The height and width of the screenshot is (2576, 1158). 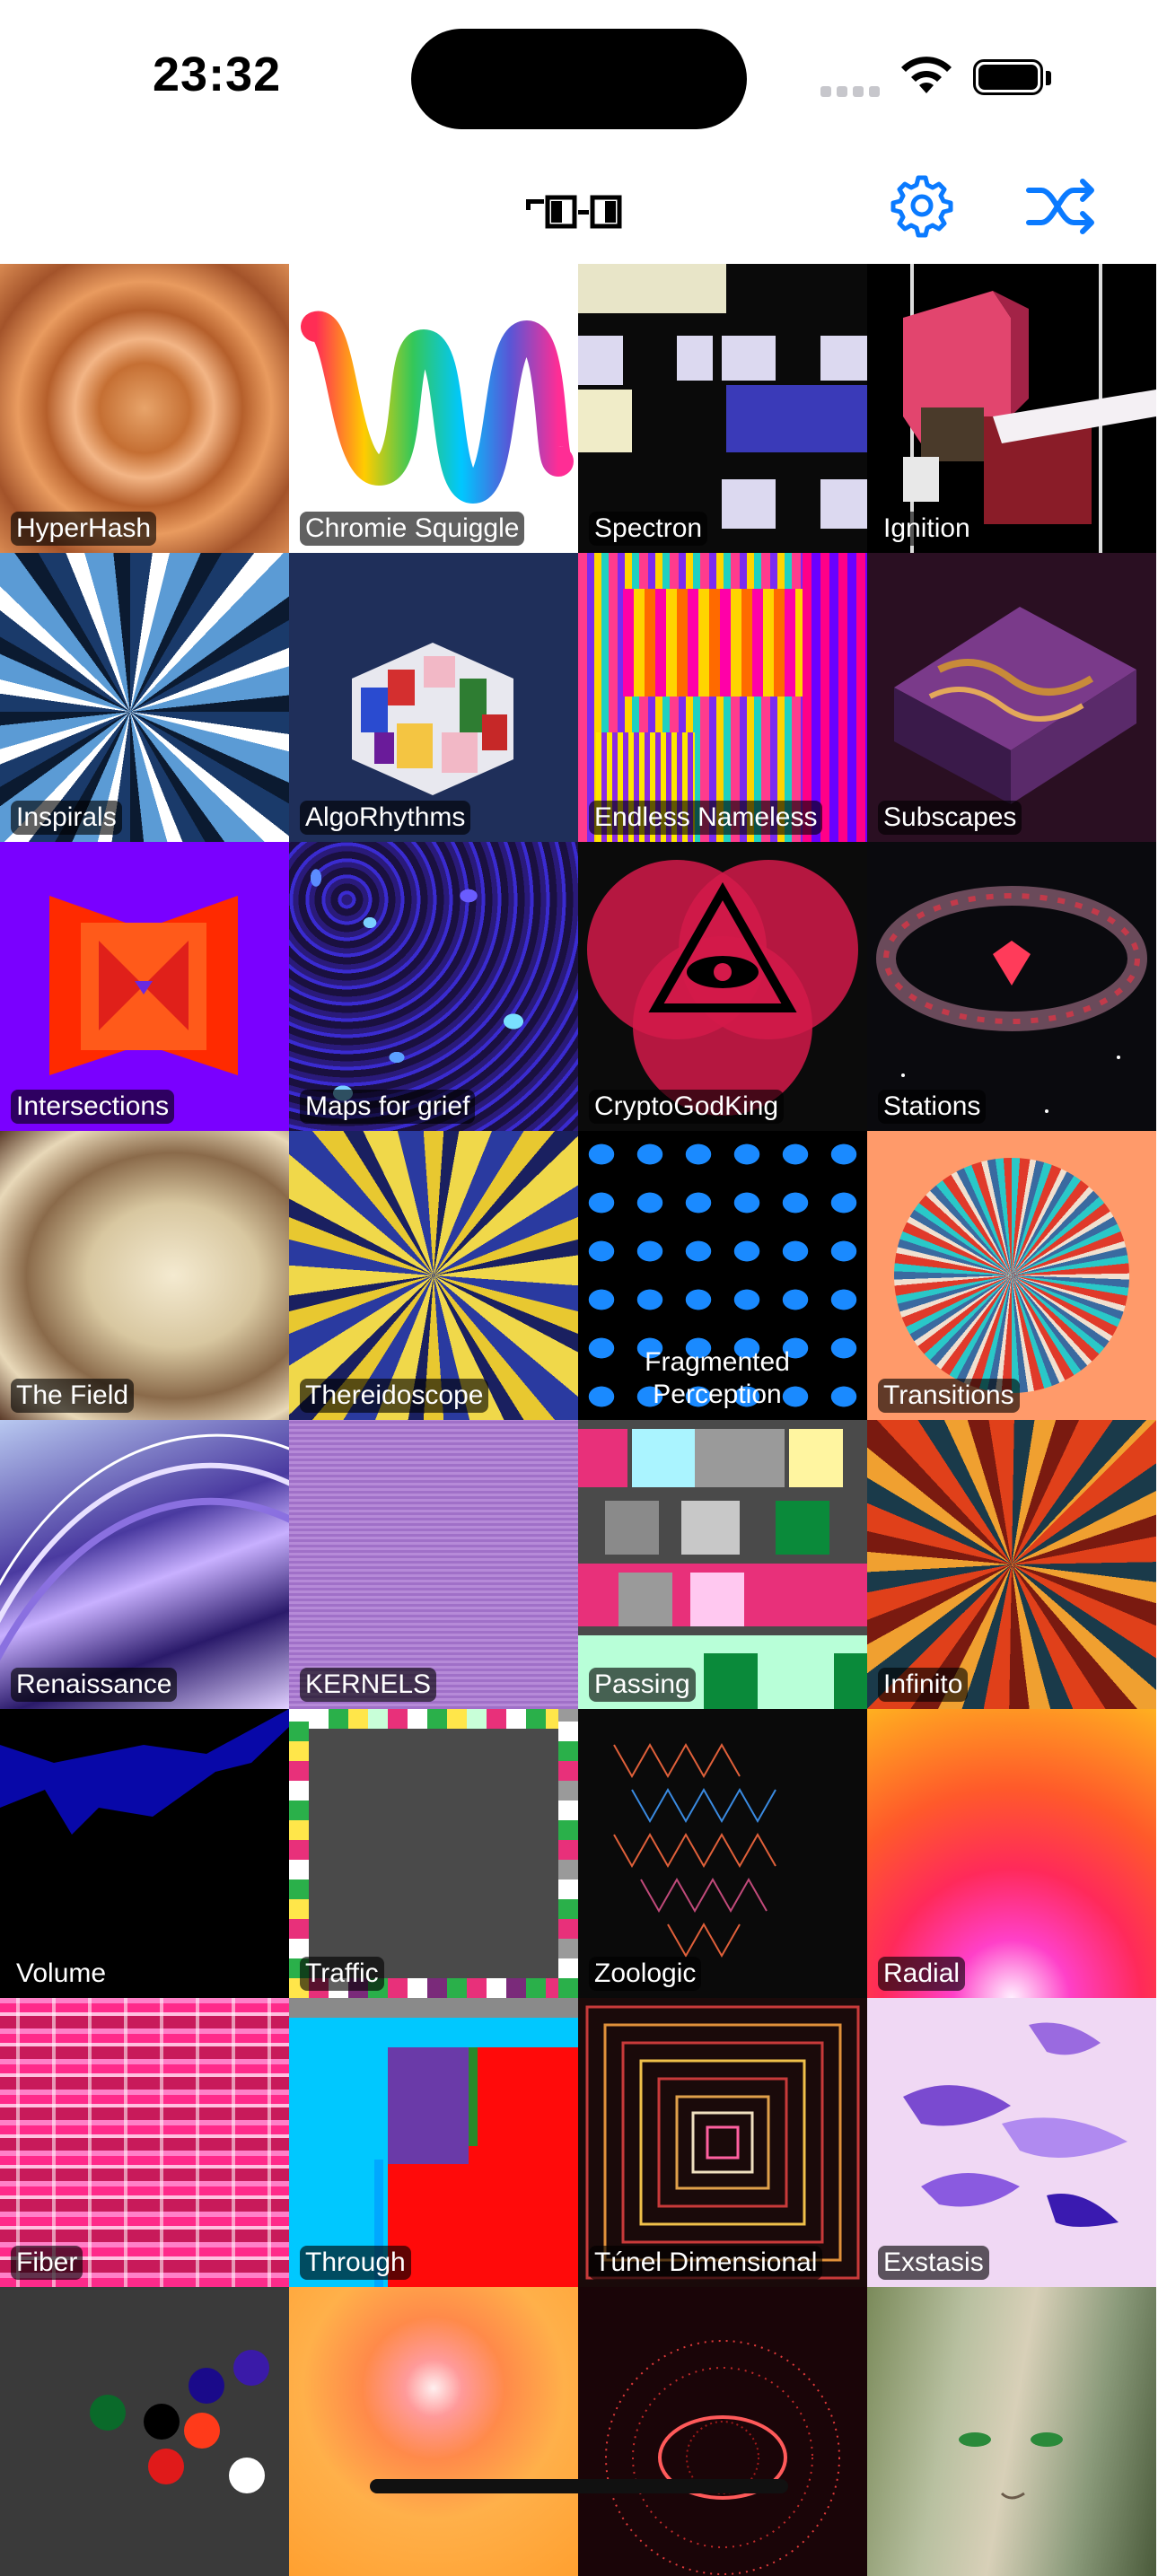 I want to click on dynamic-island, so click(x=579, y=79).